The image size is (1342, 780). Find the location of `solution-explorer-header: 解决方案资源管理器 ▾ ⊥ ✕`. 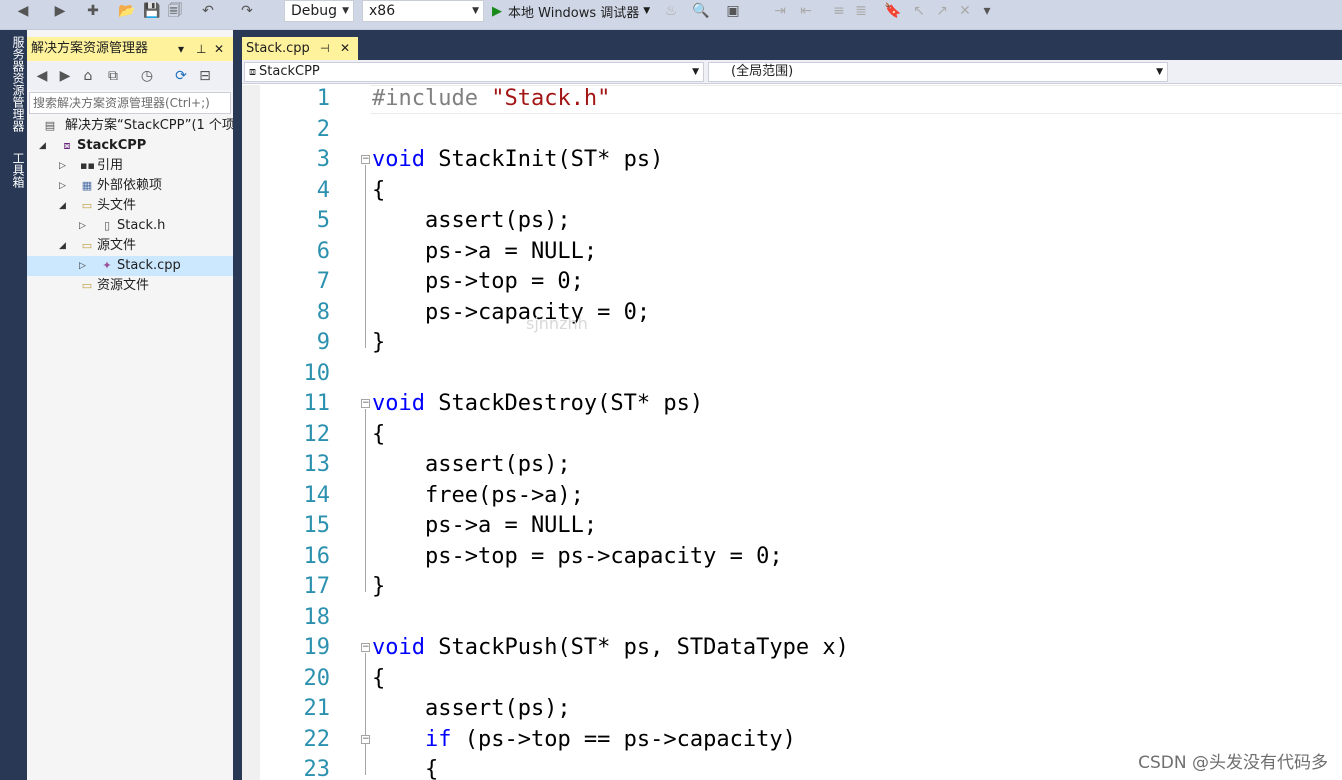

solution-explorer-header: 解决方案资源管理器 ▾ ⊥ ✕ is located at coordinates (130, 49).